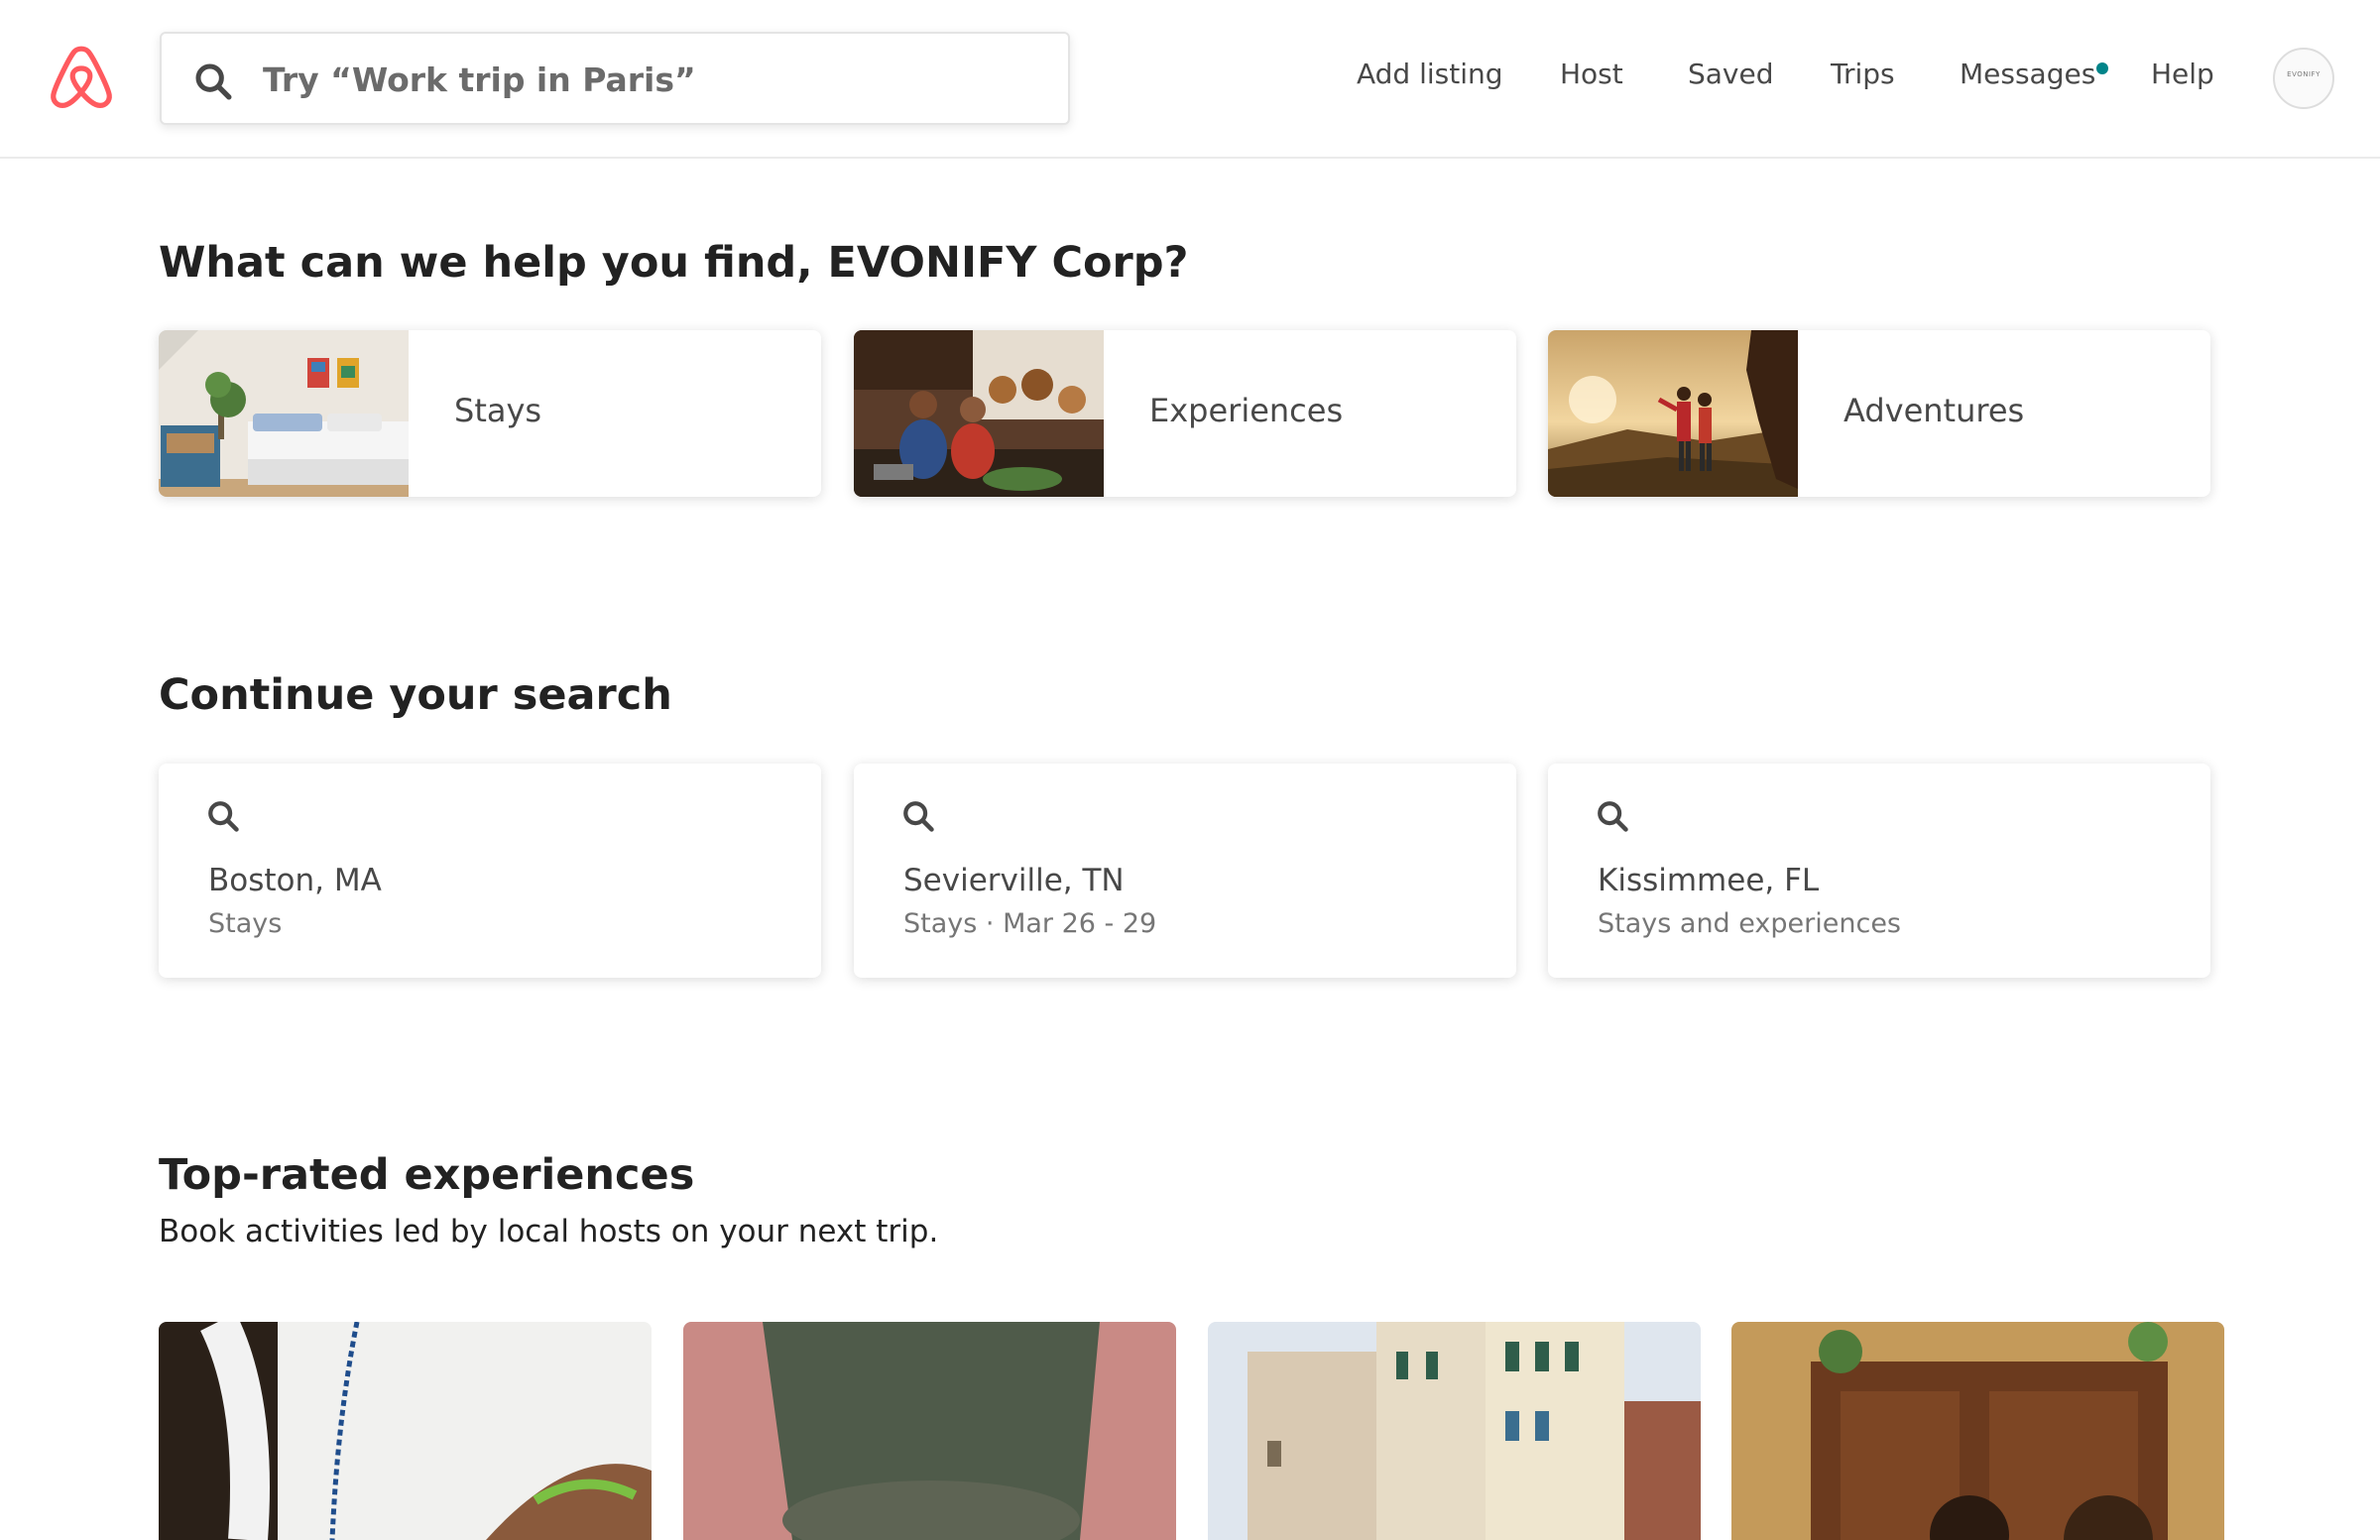 This screenshot has width=2380, height=1540. What do you see at coordinates (415, 695) in the screenshot?
I see `continue-title: Continue your search` at bounding box center [415, 695].